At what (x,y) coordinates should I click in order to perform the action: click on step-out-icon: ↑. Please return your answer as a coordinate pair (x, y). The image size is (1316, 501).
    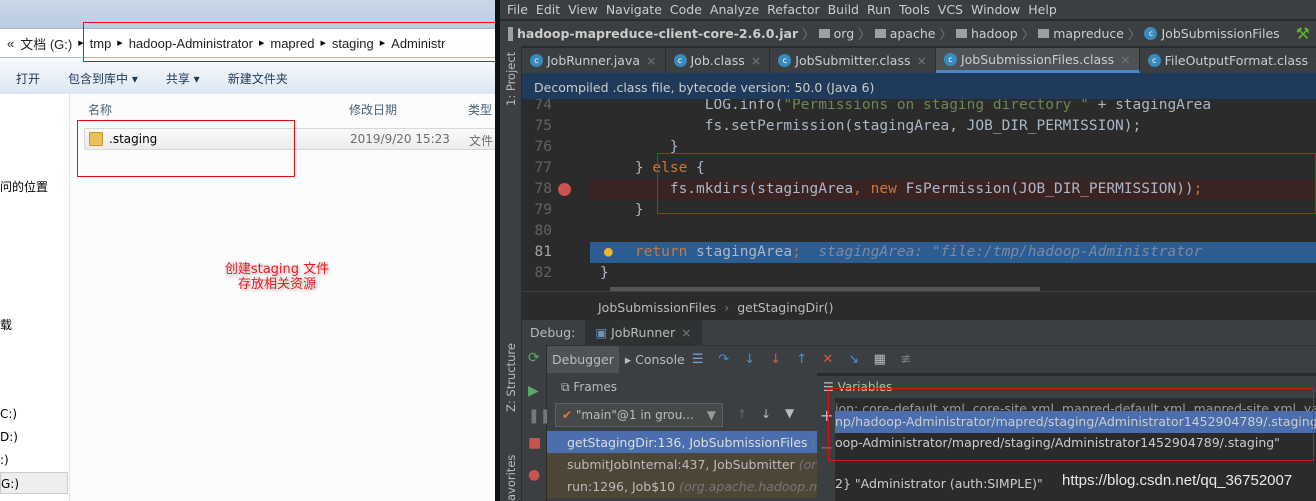
    Looking at the image, I should click on (802, 359).